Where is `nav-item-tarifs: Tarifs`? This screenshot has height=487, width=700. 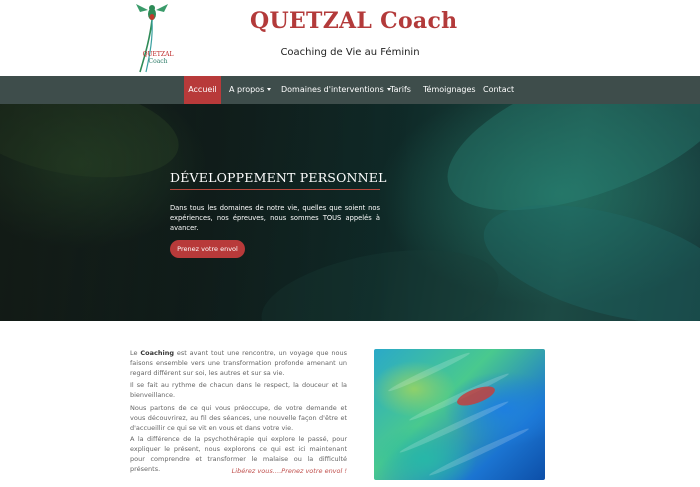
nav-item-tarifs: Tarifs is located at coordinates (400, 90).